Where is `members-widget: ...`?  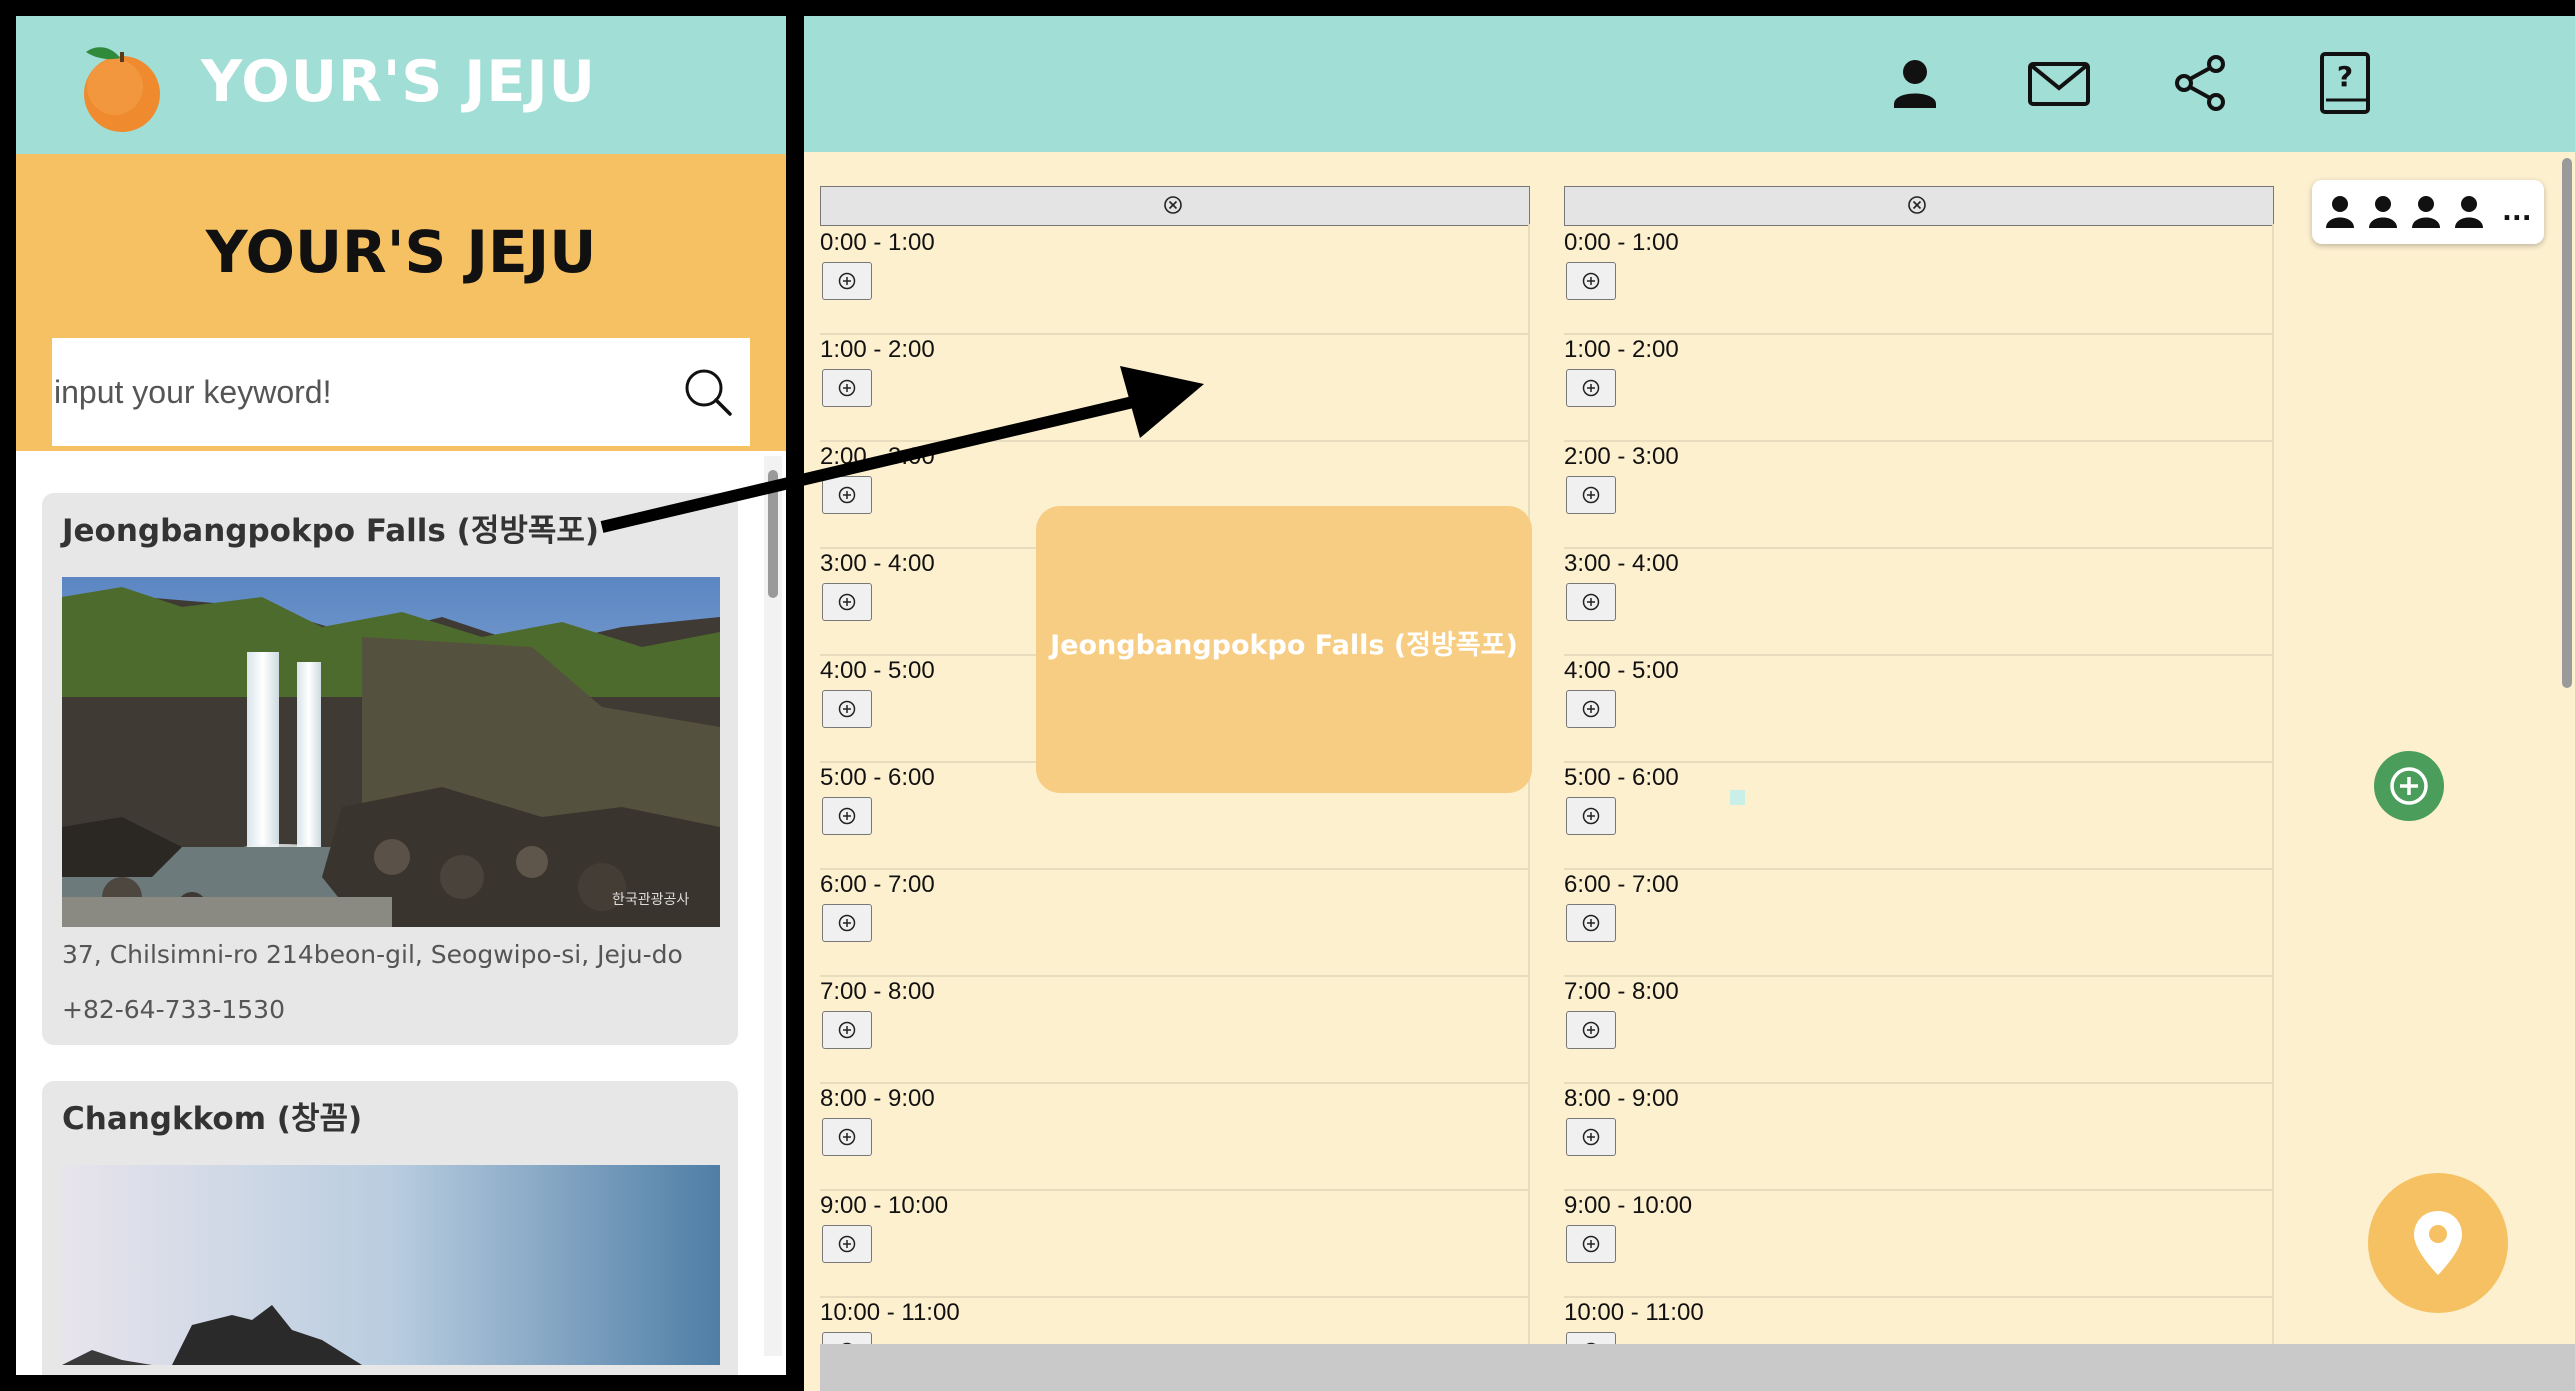 members-widget: ... is located at coordinates (2428, 212).